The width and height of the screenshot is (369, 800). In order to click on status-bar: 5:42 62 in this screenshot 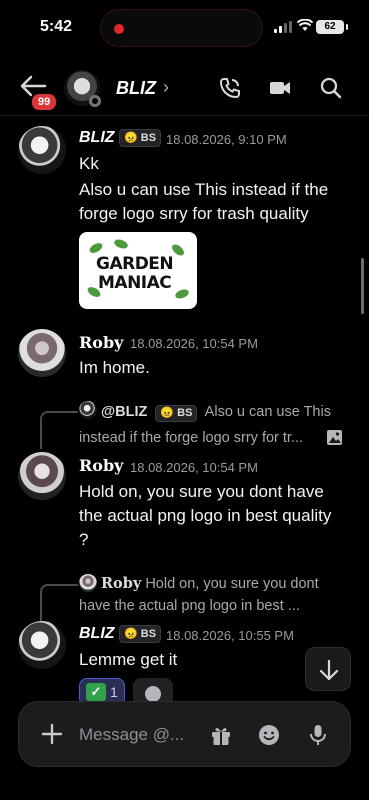, I will do `click(184, 27)`.